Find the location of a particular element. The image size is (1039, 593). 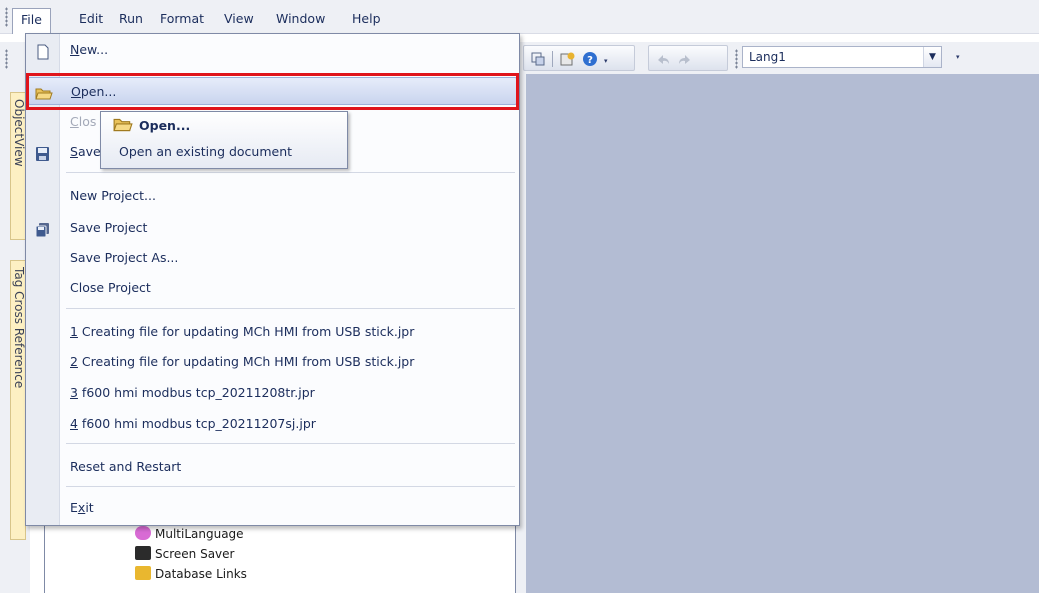

chevron-down-icon: ▼ is located at coordinates (932, 57).